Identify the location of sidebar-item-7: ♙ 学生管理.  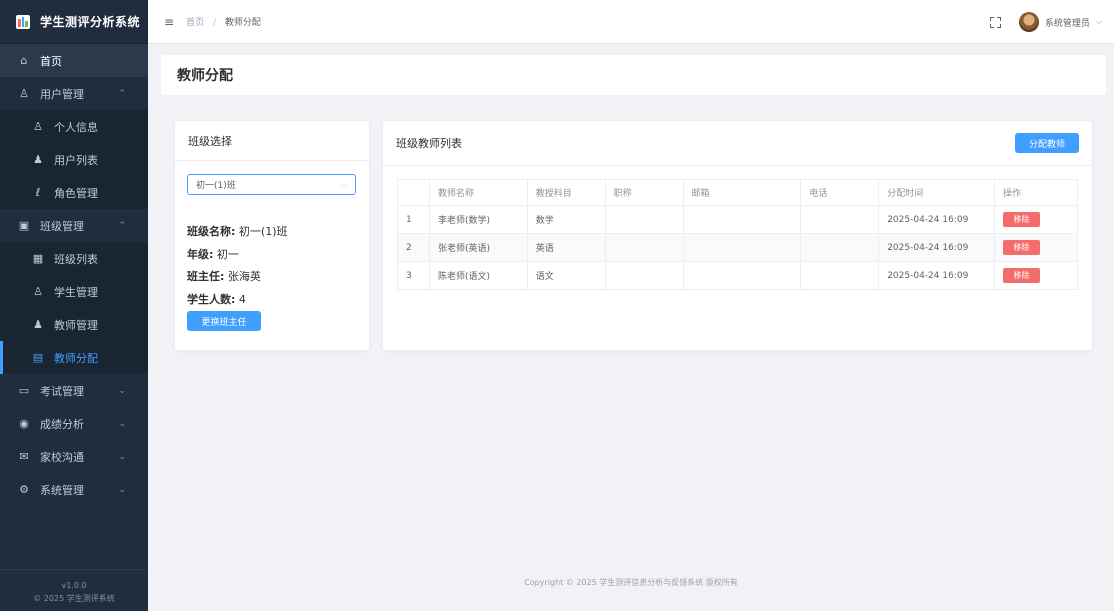
(74, 291).